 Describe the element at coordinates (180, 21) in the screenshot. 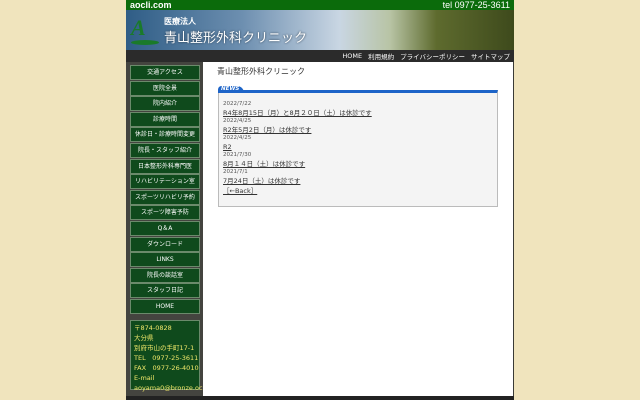

I see `corporation-label: 医療法人` at that location.